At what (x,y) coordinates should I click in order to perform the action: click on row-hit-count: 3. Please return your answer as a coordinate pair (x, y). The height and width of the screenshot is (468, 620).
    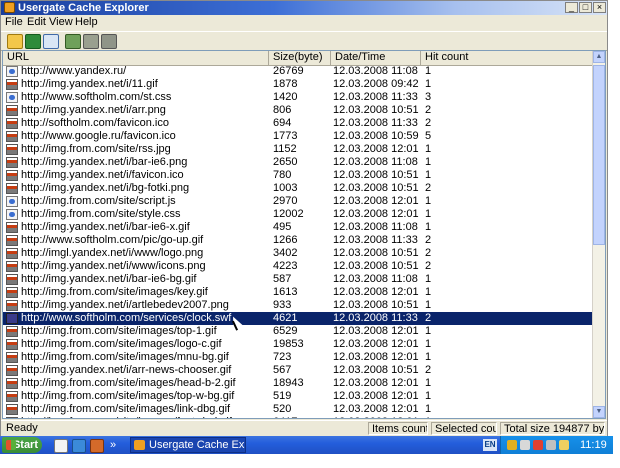
    Looking at the image, I should click on (428, 97).